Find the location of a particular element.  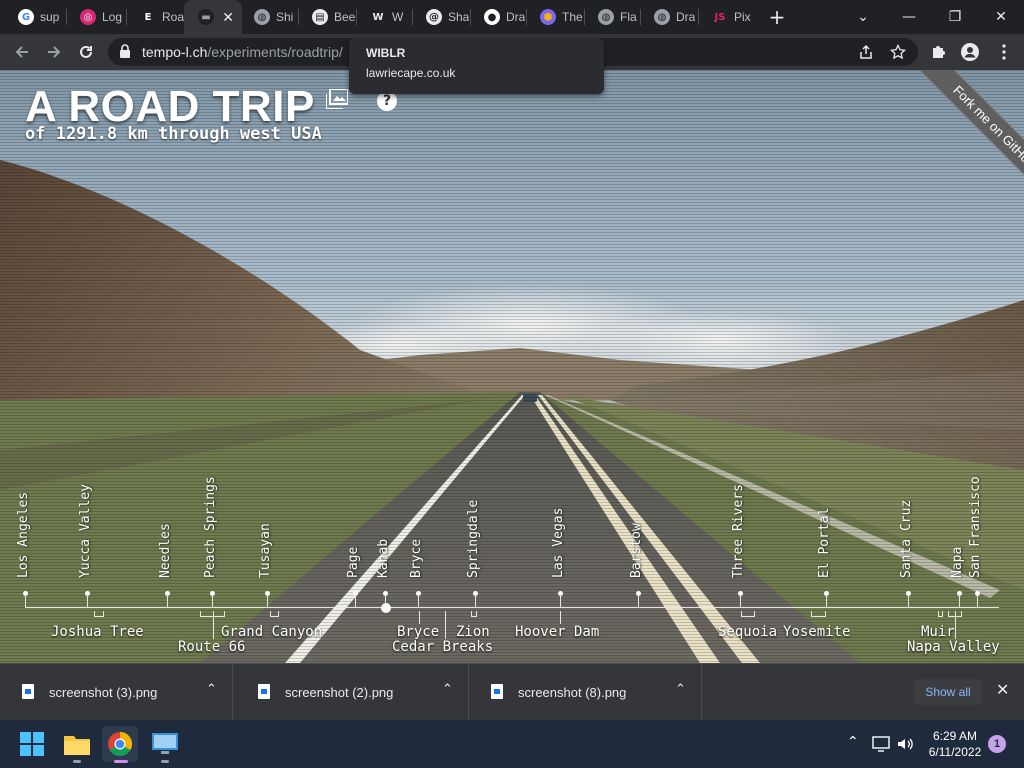

browser-tab: ▬ ✕ is located at coordinates (213, 17).